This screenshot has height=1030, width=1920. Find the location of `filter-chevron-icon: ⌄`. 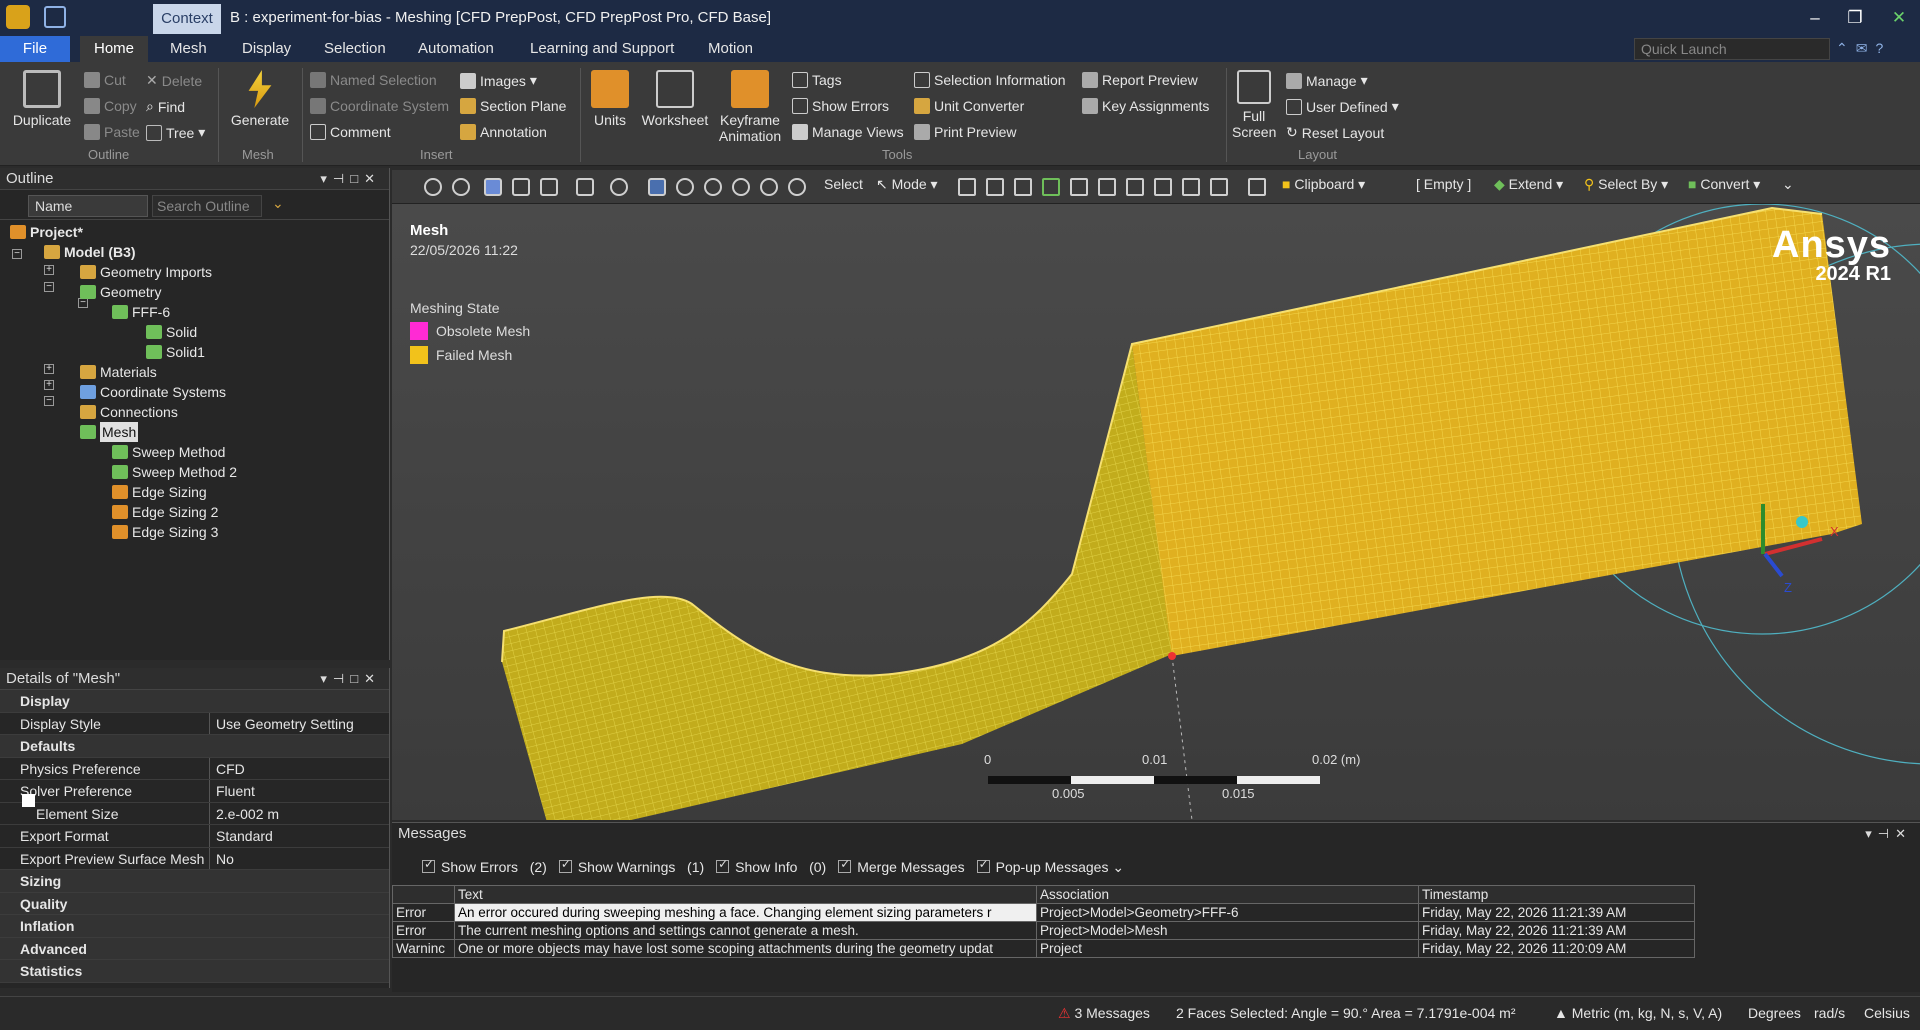

filter-chevron-icon: ⌄ is located at coordinates (278, 203).